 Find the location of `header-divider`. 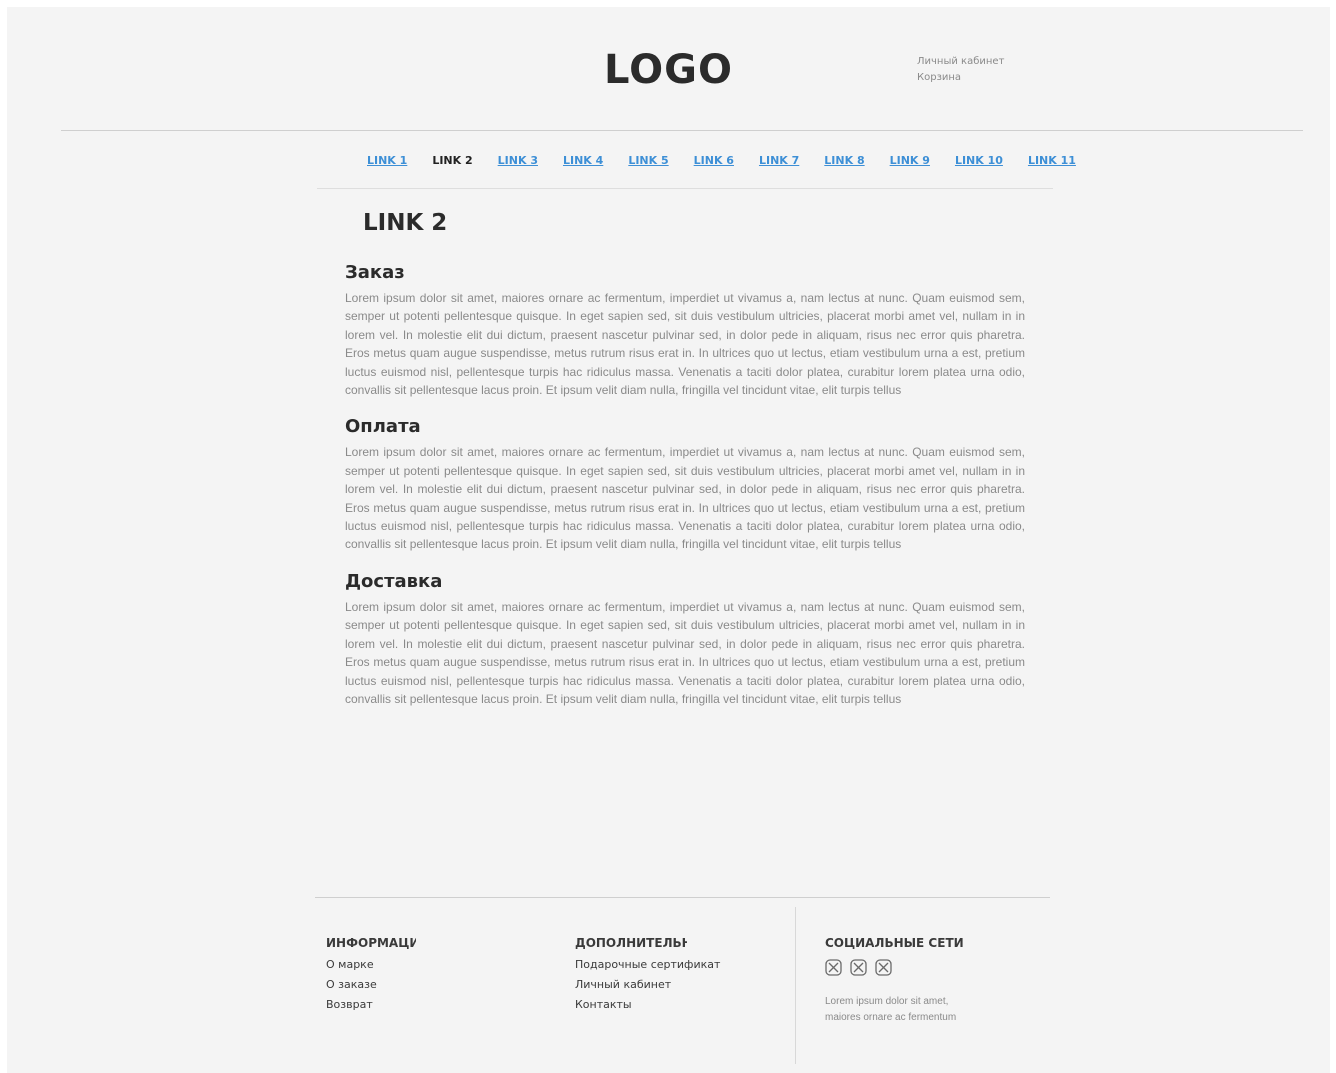

header-divider is located at coordinates (682, 130).